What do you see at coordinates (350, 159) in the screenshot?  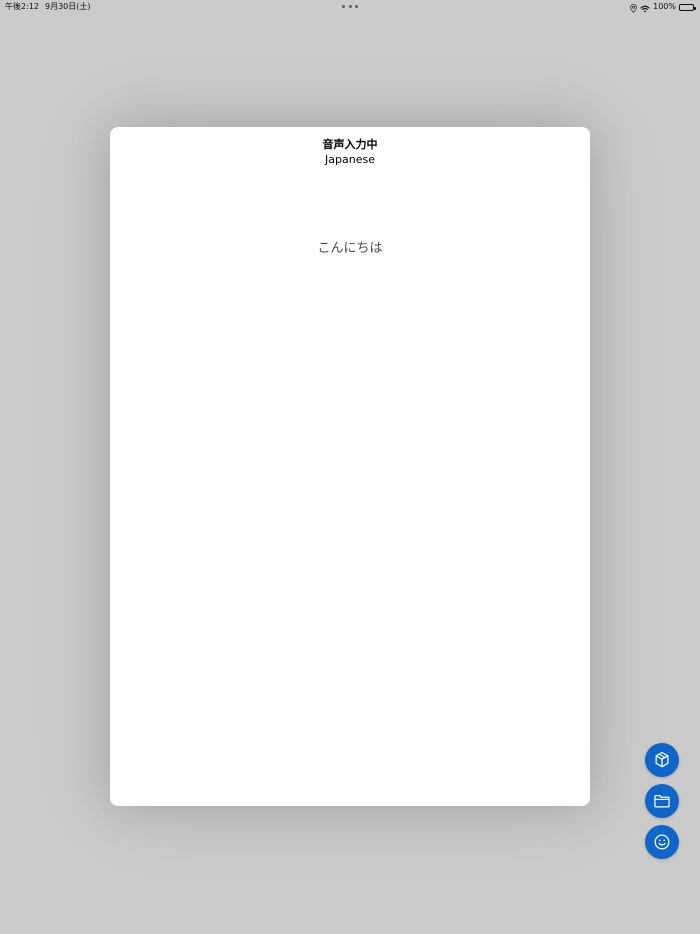 I see `language-label: Japanese` at bounding box center [350, 159].